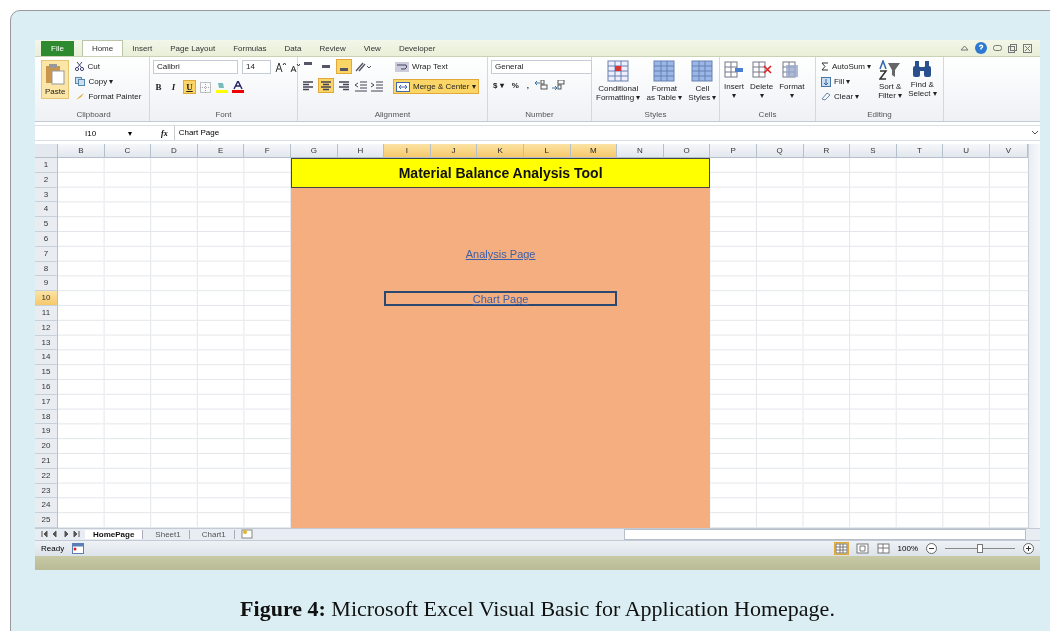 This screenshot has width=1050, height=631. What do you see at coordinates (664, 81) in the screenshot?
I see `styles-button: Format as Table ▾` at bounding box center [664, 81].